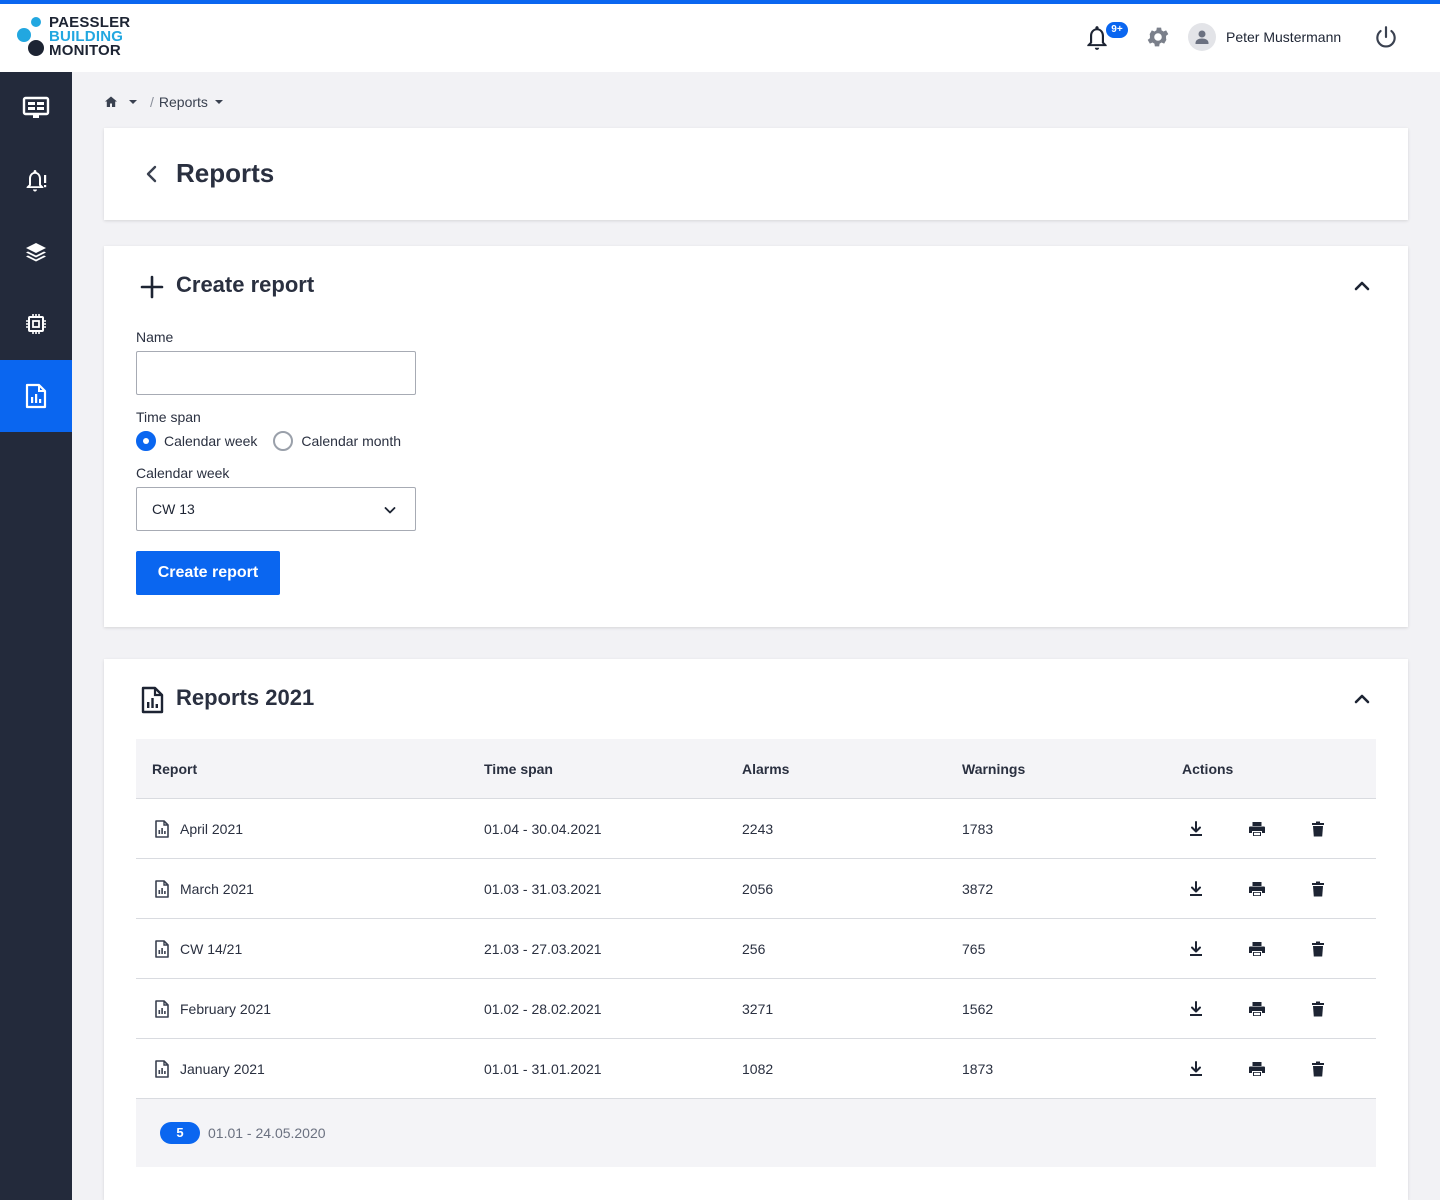 This screenshot has height=1200, width=1440. What do you see at coordinates (208, 573) in the screenshot?
I see `create-report-button: Create report` at bounding box center [208, 573].